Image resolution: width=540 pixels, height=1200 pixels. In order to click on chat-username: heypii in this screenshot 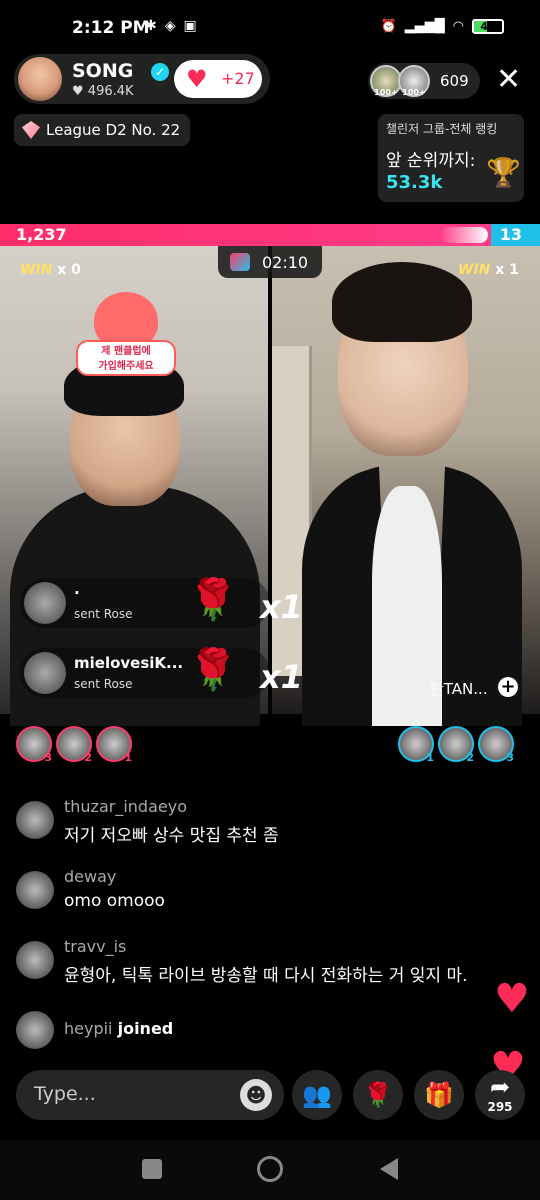, I will do `click(88, 1028)`.